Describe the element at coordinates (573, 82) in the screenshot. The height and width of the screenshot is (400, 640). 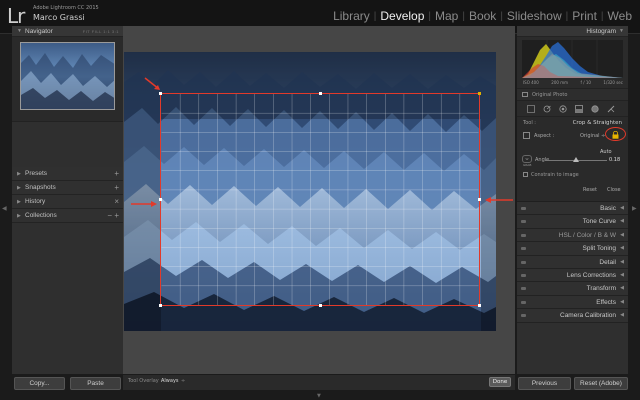
I see `exif-info: ISO 400 200 mm f / 10 1/320 sec` at that location.